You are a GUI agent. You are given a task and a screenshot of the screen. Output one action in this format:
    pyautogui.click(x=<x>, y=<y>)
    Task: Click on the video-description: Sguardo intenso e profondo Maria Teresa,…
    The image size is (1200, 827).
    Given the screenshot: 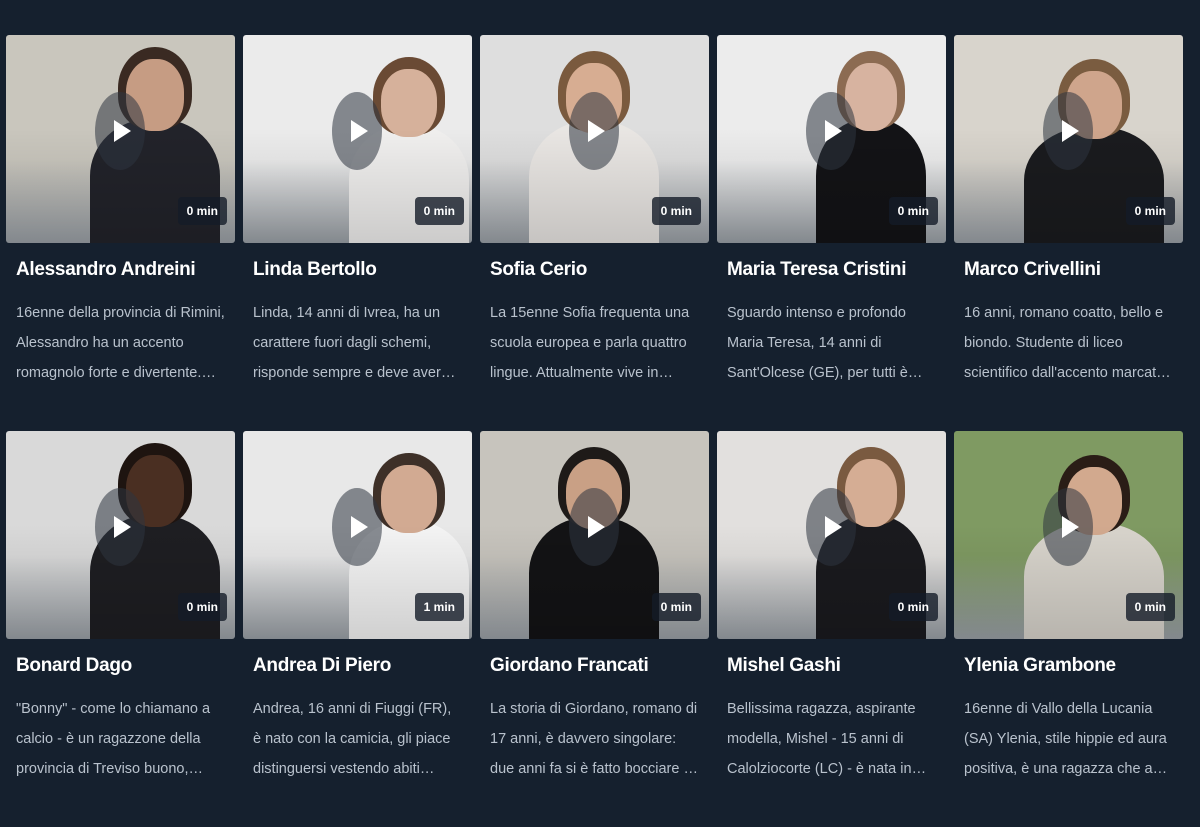 What is the action you would take?
    pyautogui.click(x=817, y=343)
    